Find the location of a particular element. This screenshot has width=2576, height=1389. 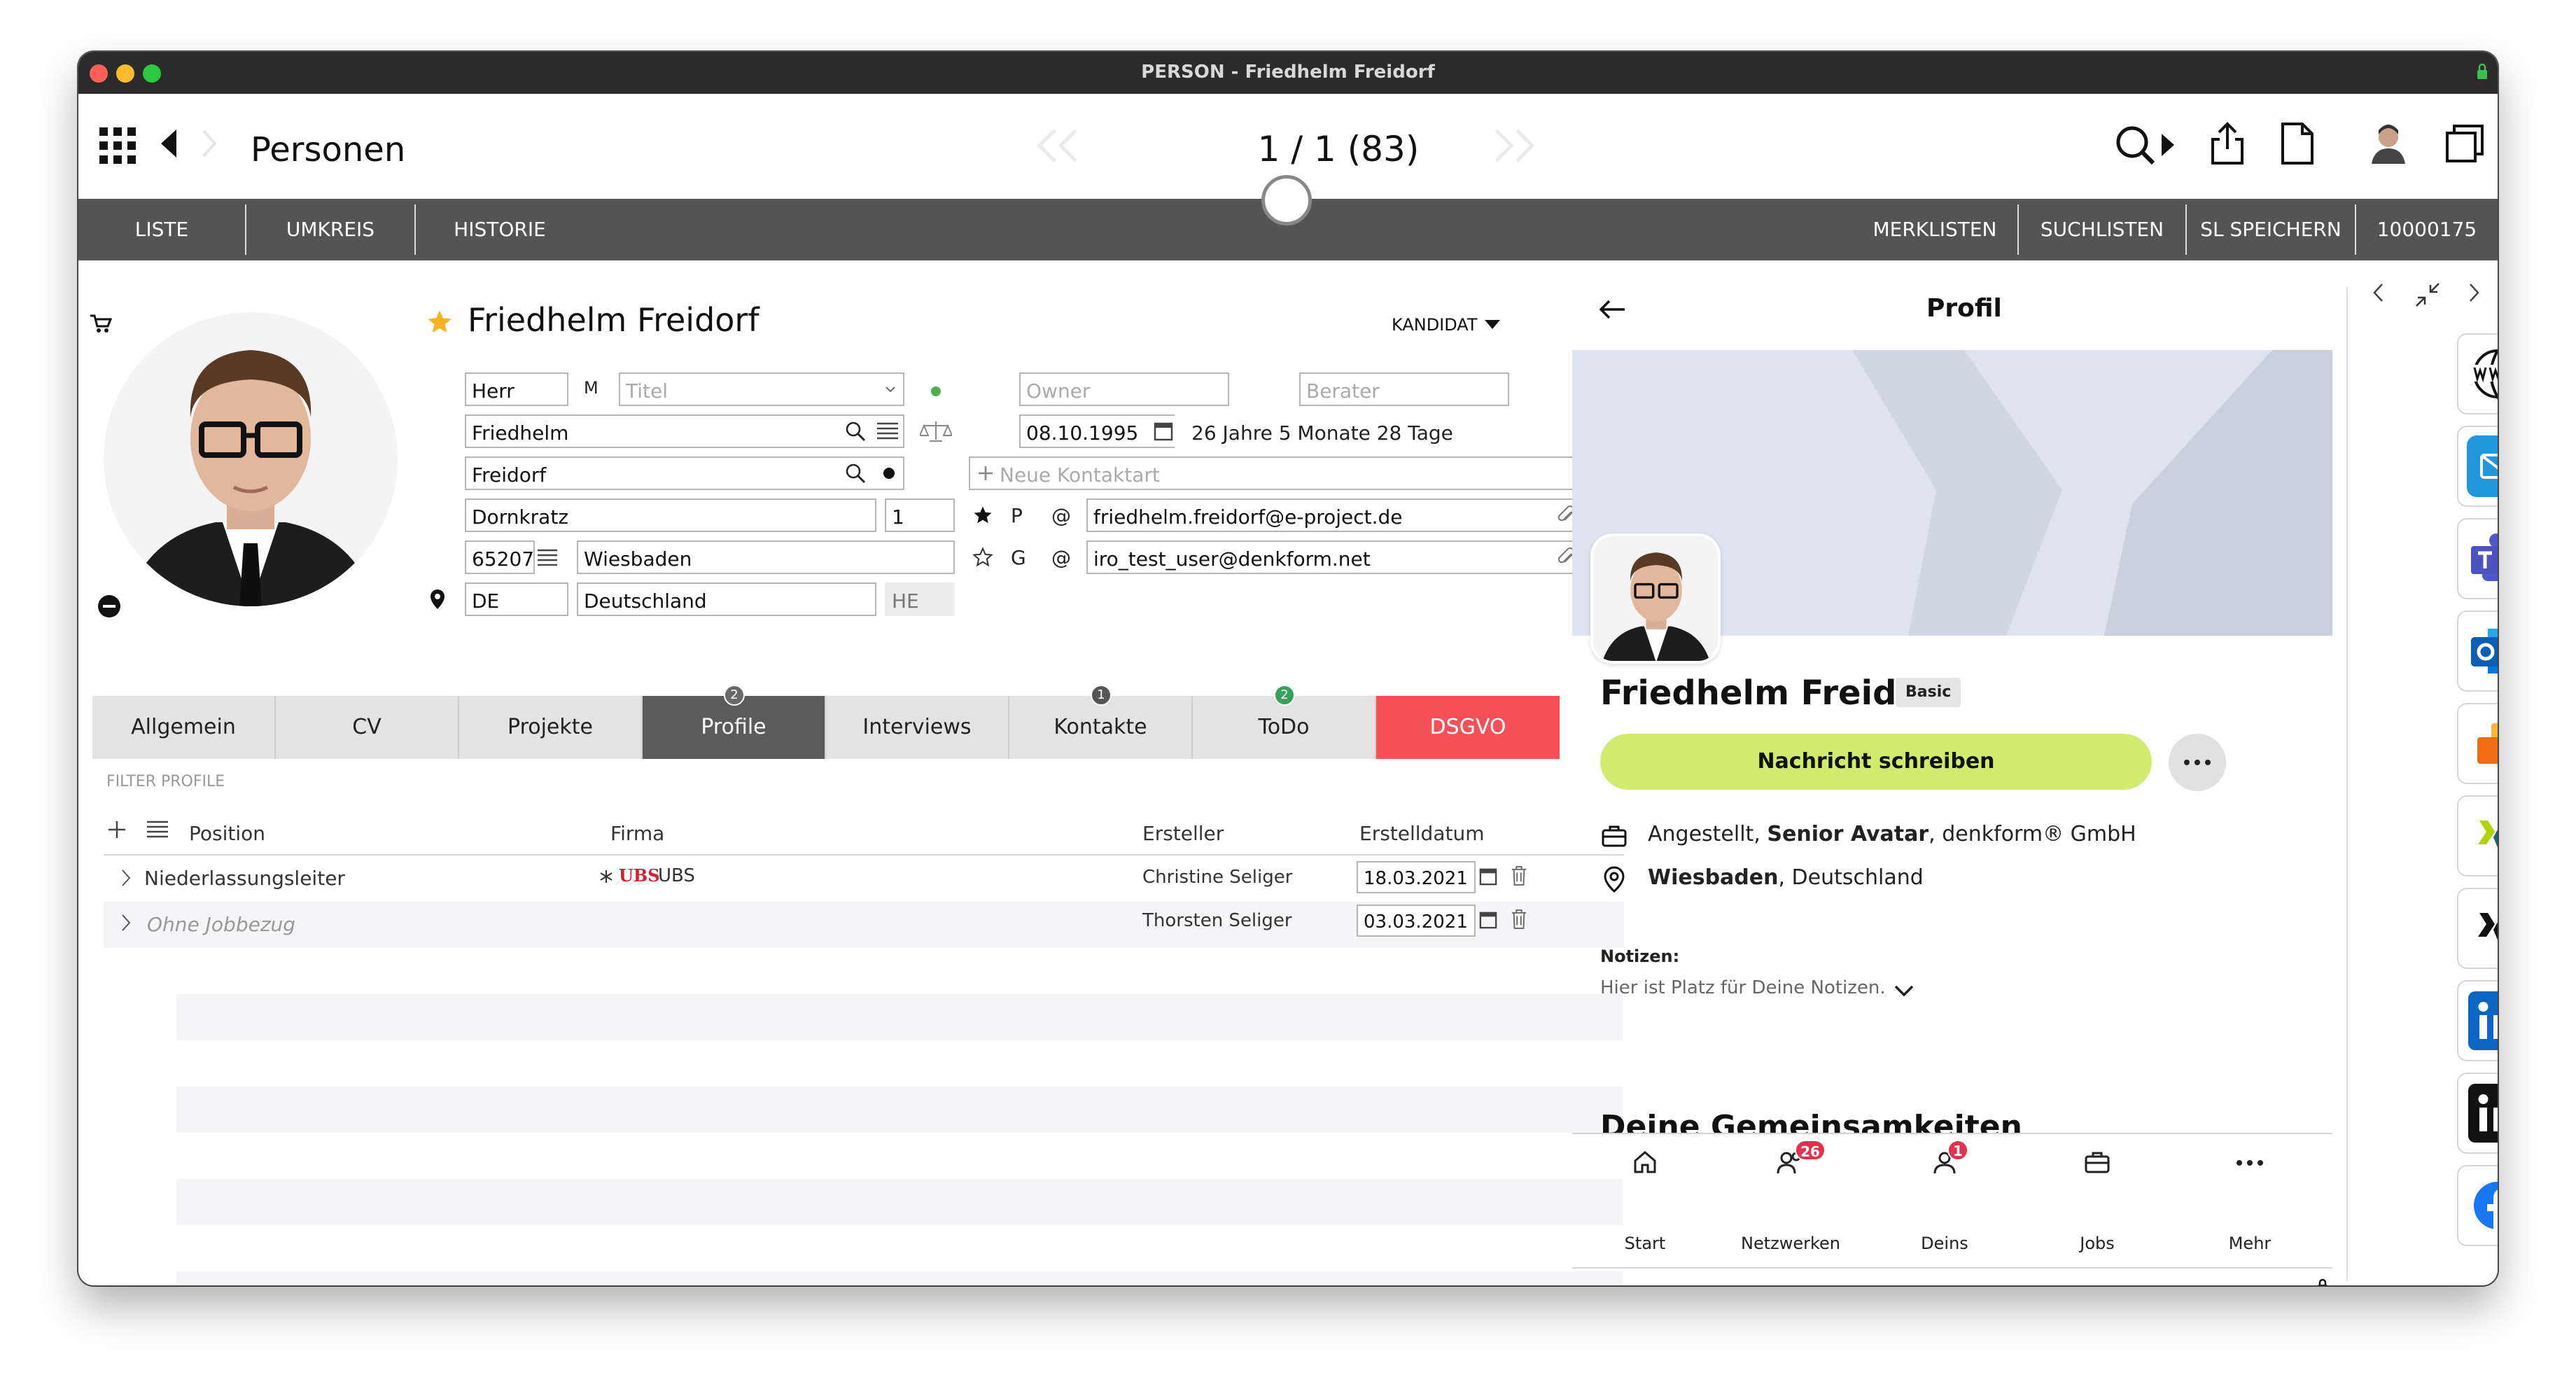

salutation-field: Herr is located at coordinates (516, 389).